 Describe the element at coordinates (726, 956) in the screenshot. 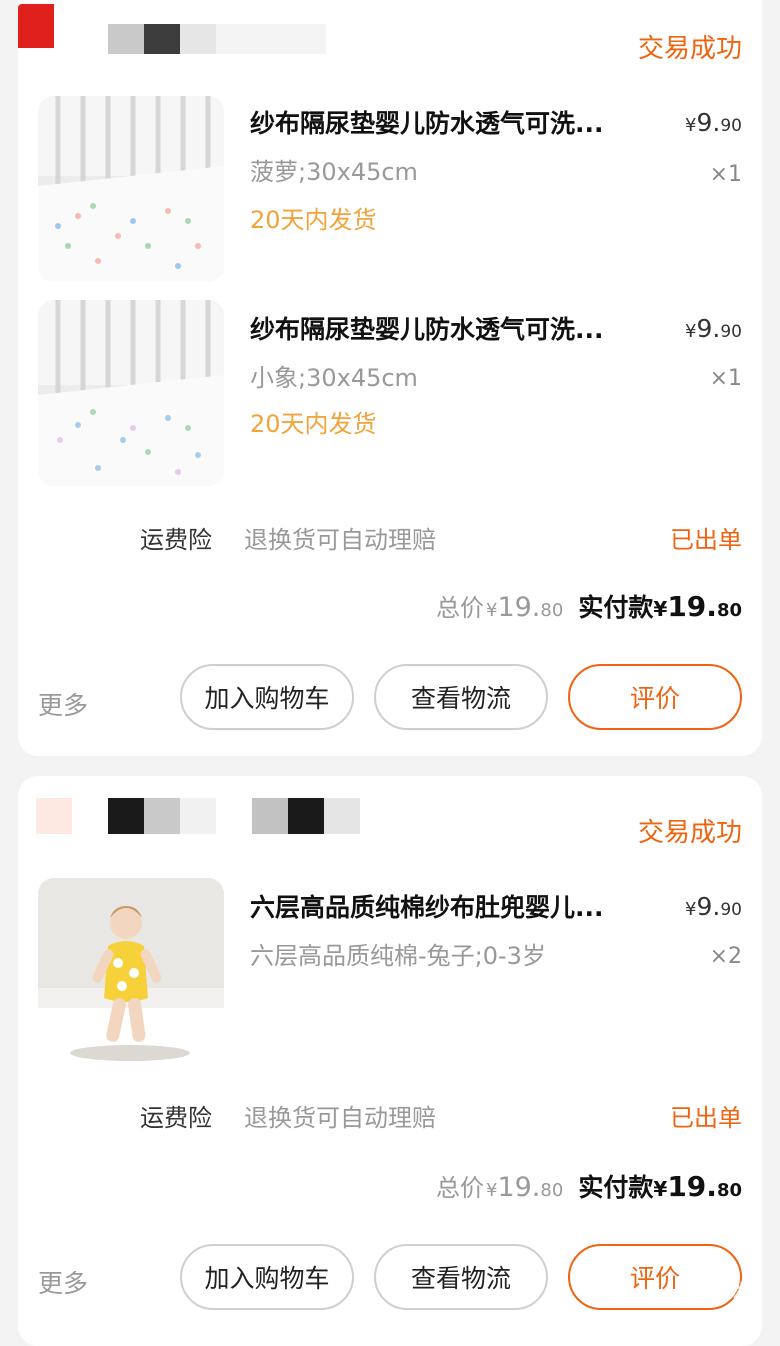

I see `product-quantity: ×2` at that location.